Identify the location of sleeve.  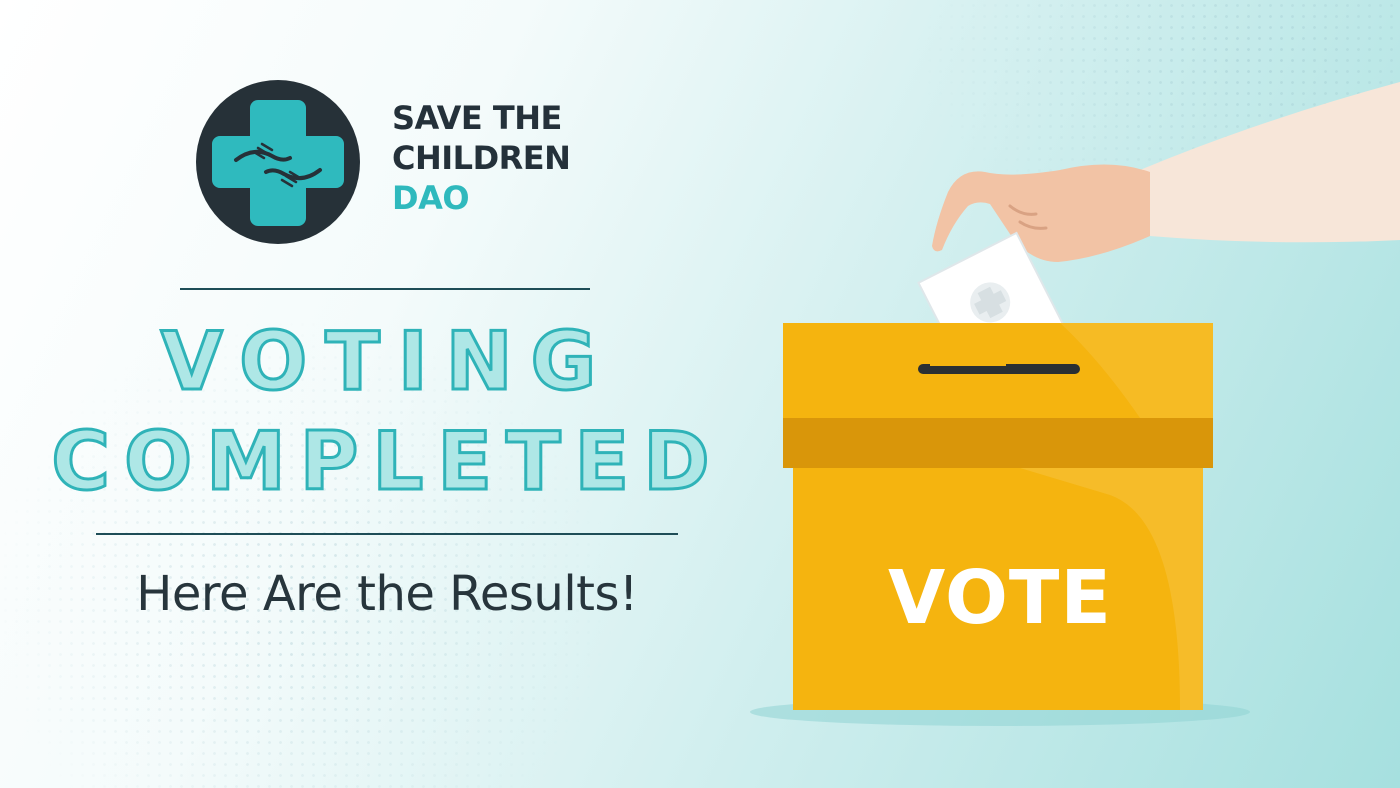
(1270, 162).